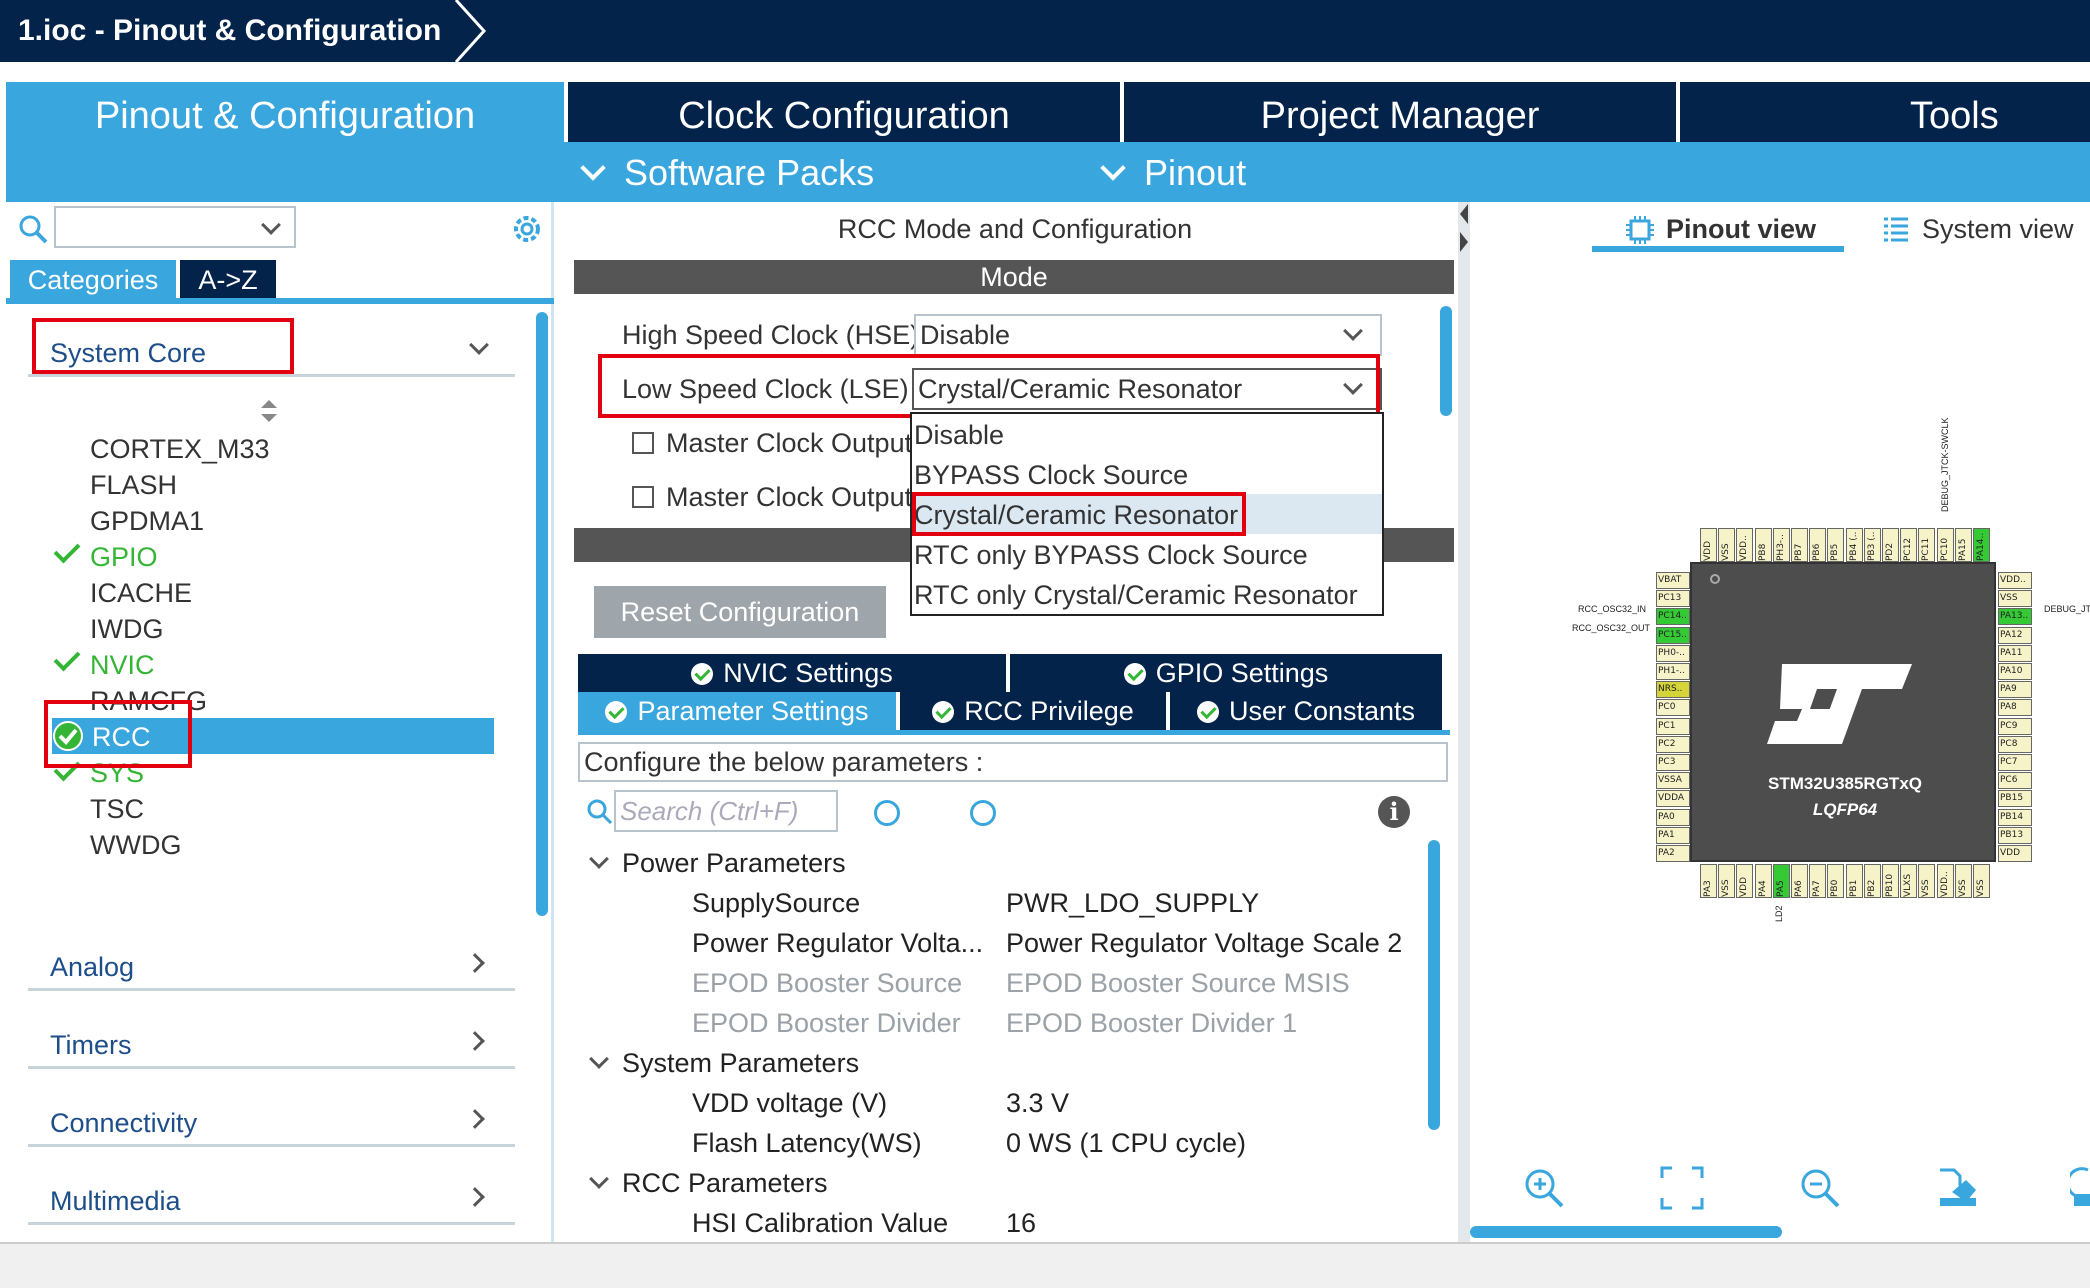 The image size is (2090, 1288). I want to click on param-hsi-cal-value: 16, so click(1021, 1223).